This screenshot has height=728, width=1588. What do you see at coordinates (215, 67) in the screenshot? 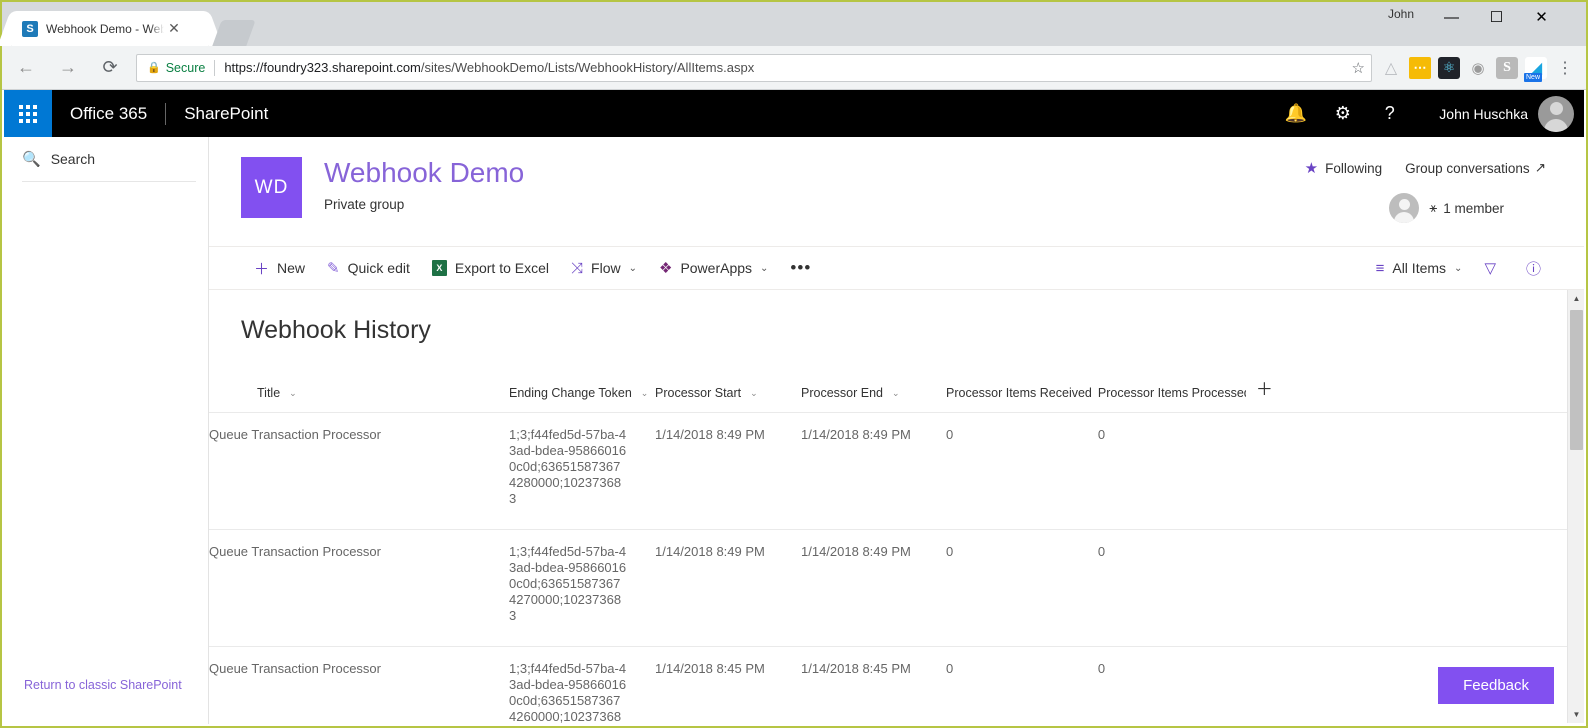
I see `omnibox-divider` at bounding box center [215, 67].